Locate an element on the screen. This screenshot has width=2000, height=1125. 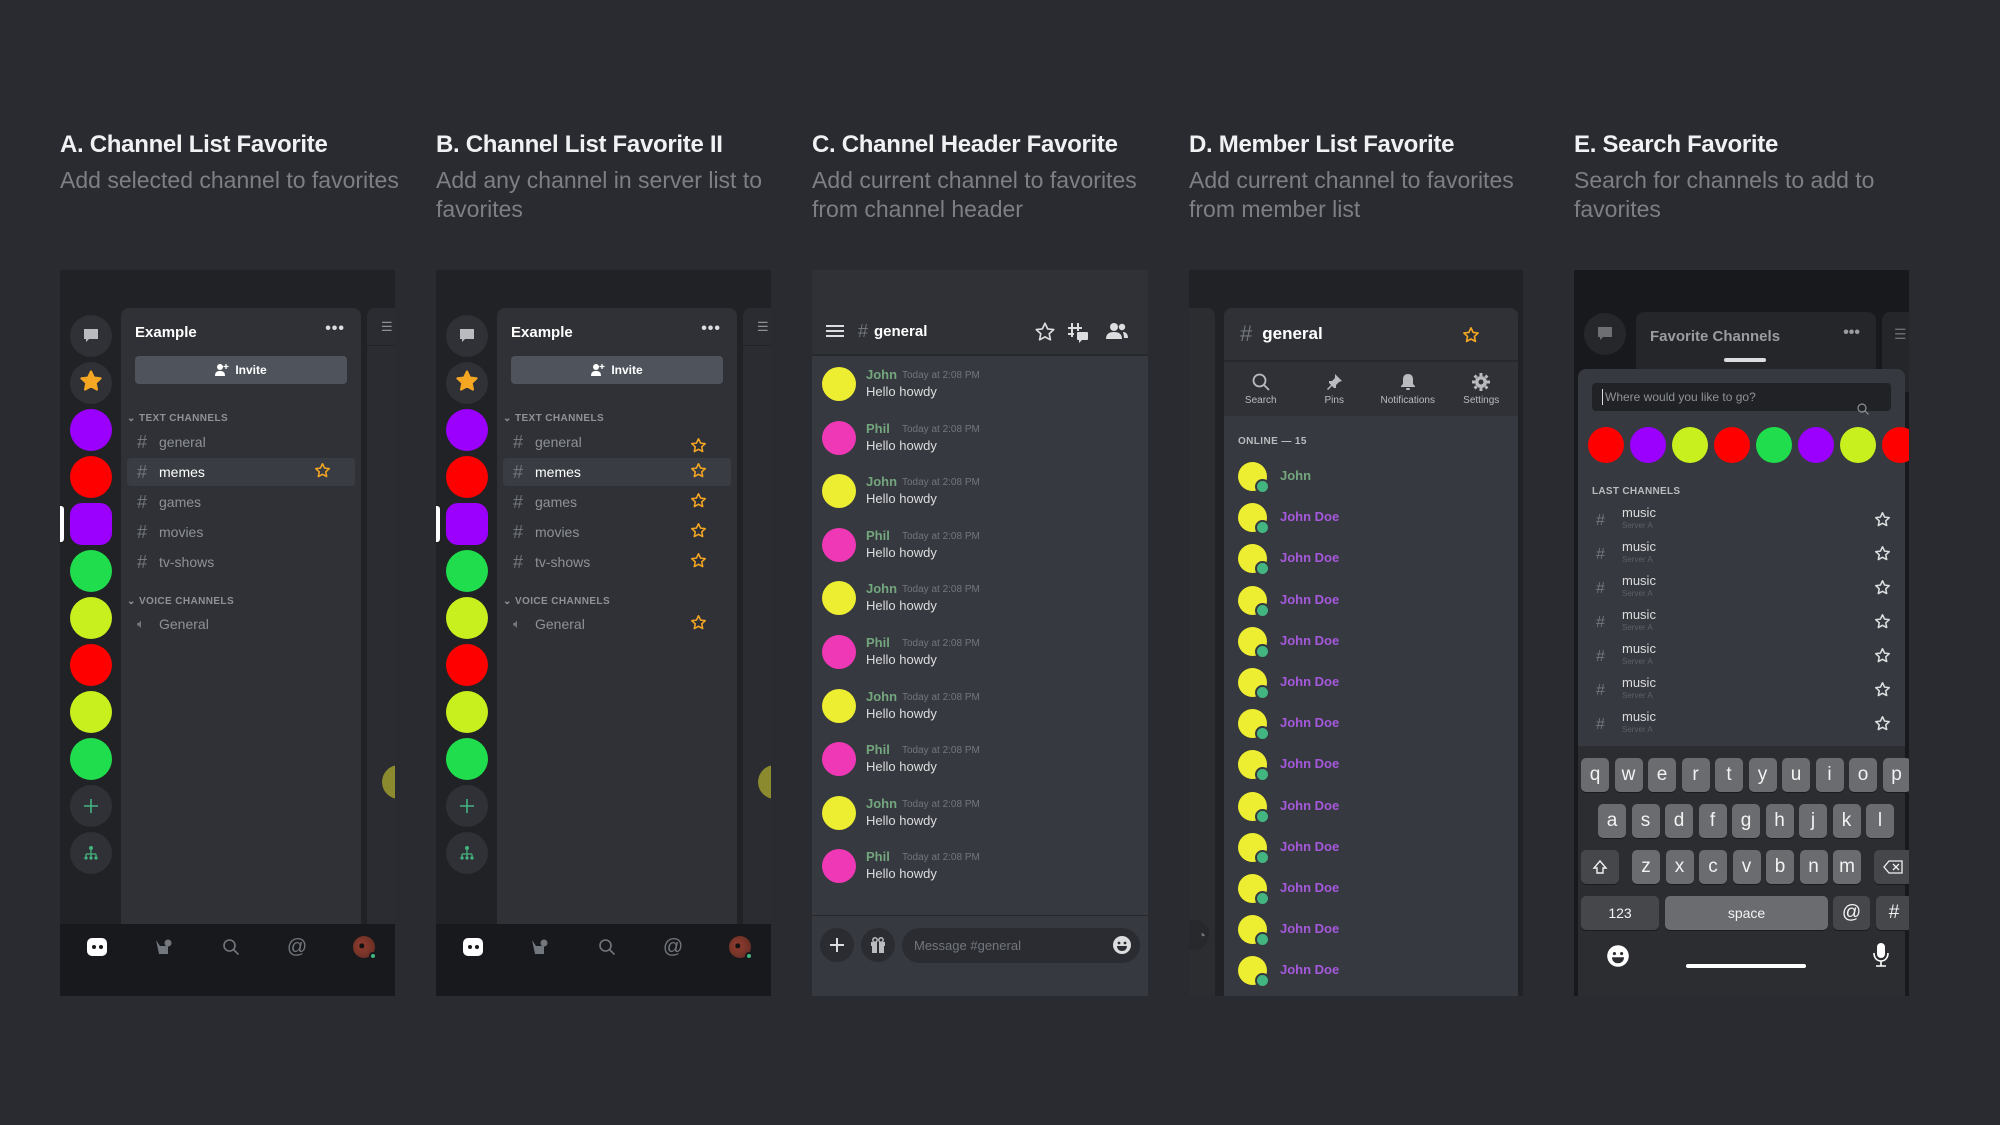
text-channels-category: ⌄ TEXT CHANNELS is located at coordinates (553, 418).